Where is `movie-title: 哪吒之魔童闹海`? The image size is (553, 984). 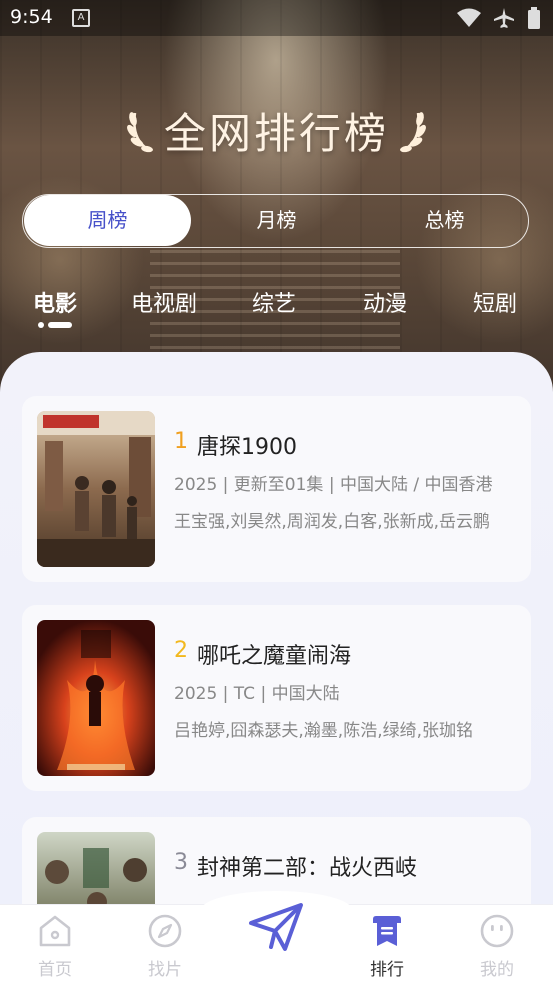
movie-title: 哪吒之魔童闹海 is located at coordinates (274, 656).